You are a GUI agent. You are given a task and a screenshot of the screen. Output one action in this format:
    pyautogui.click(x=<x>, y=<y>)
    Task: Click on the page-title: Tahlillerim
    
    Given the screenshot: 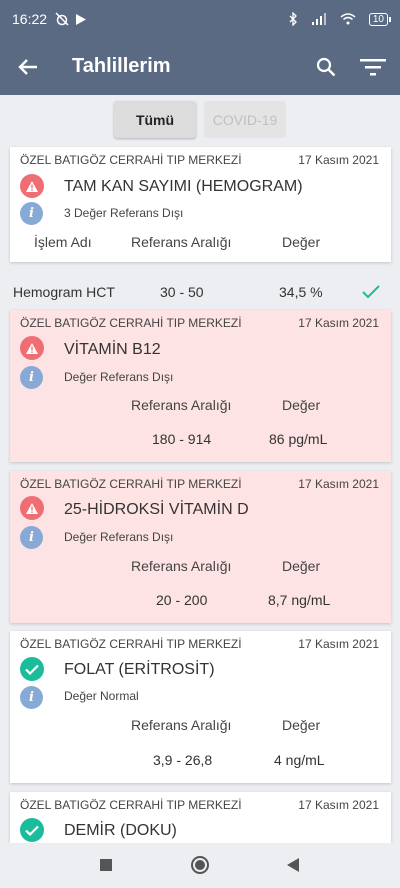 What is the action you would take?
    pyautogui.click(x=121, y=66)
    